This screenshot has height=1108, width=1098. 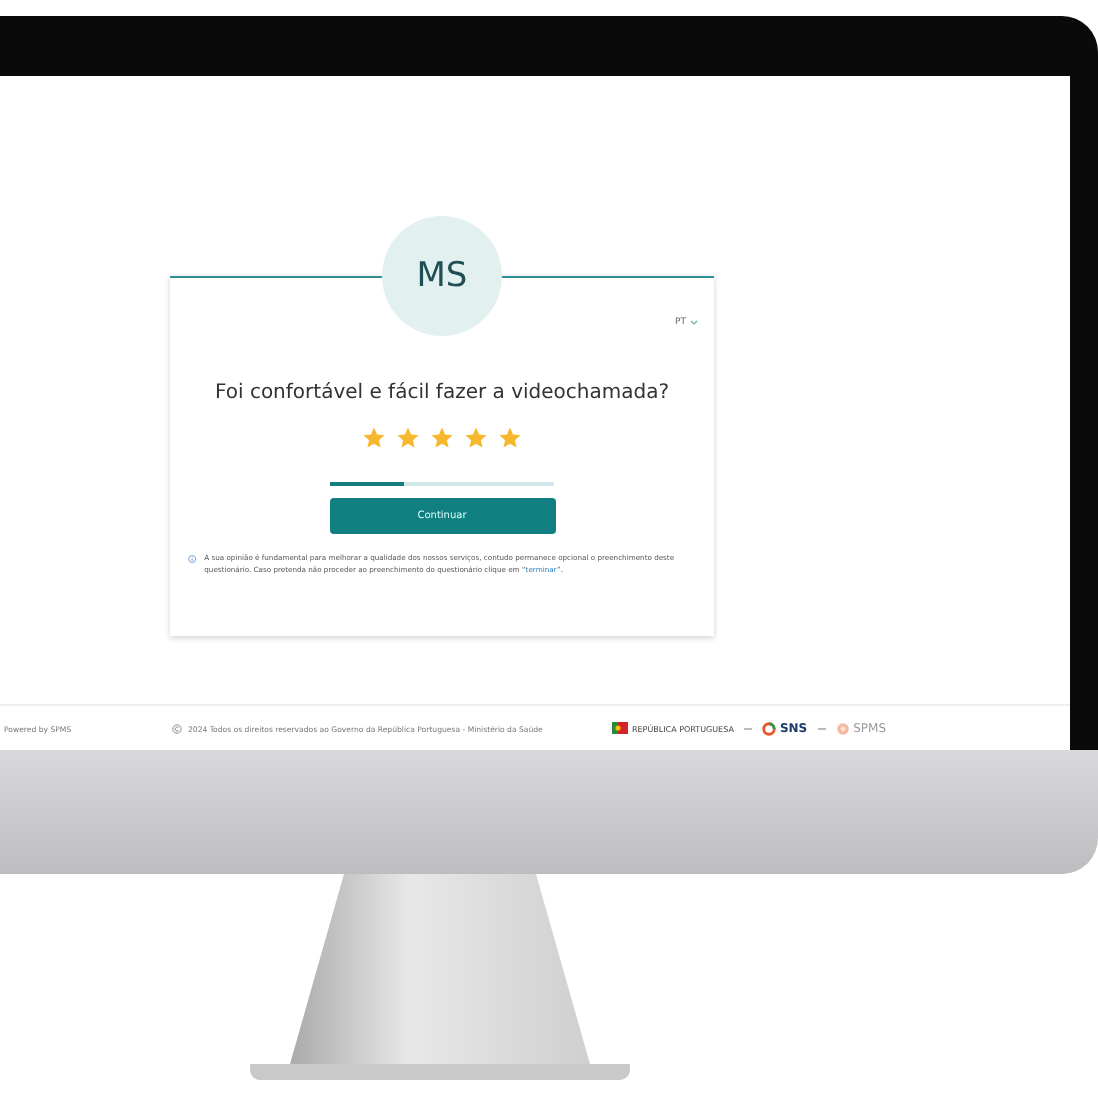 What do you see at coordinates (192, 558) in the screenshot?
I see `info-icon` at bounding box center [192, 558].